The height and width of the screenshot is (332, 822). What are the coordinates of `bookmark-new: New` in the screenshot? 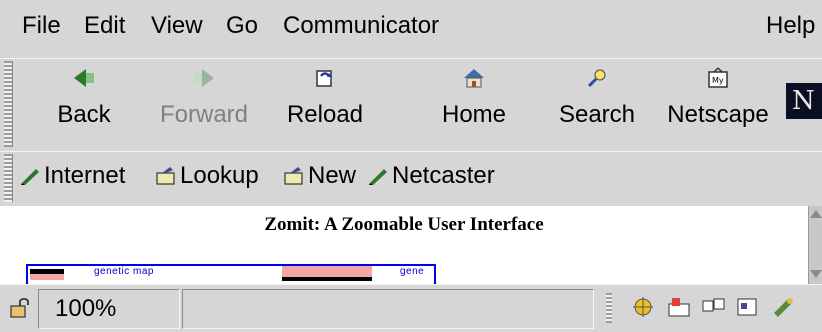 It's located at (320, 176).